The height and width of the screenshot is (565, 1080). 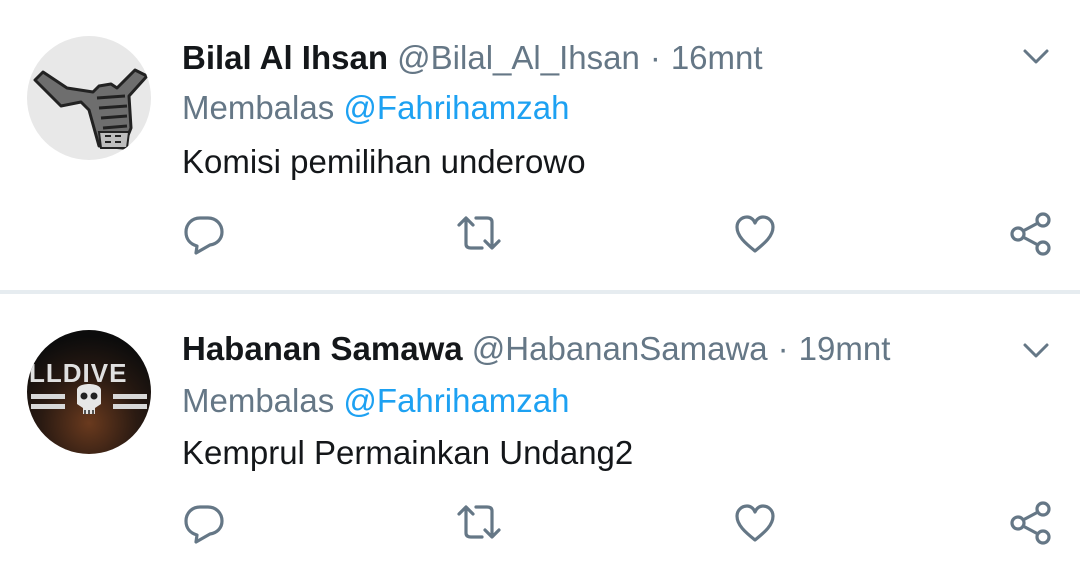 What do you see at coordinates (717, 57) in the screenshot?
I see `timestamp: 16mnt` at bounding box center [717, 57].